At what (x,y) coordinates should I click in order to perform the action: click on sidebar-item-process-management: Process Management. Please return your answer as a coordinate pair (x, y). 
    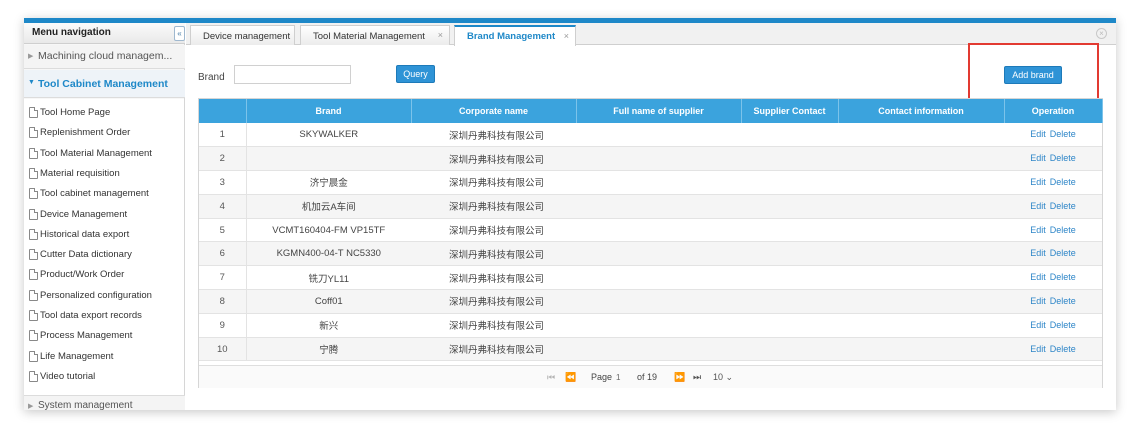
    Looking at the image, I should click on (104, 336).